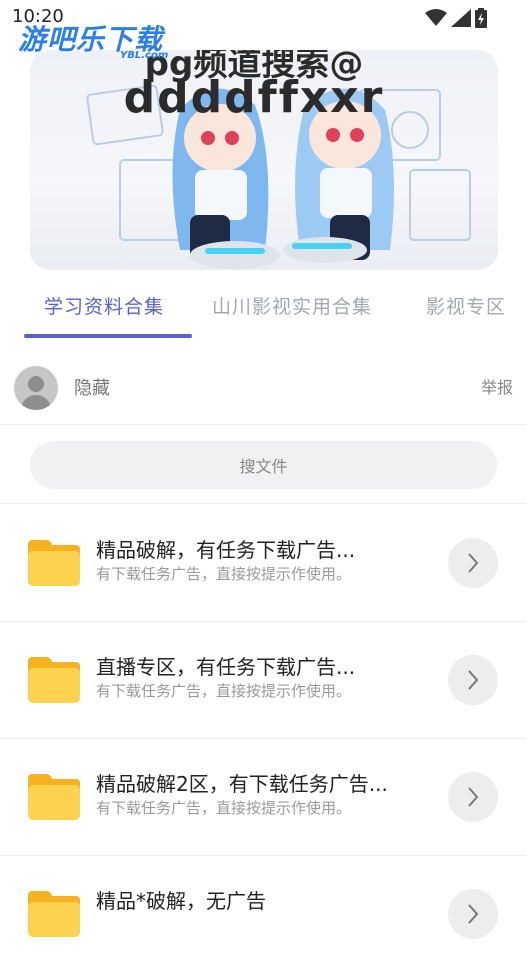  Describe the element at coordinates (108, 336) in the screenshot. I see `tab-indicator` at that location.